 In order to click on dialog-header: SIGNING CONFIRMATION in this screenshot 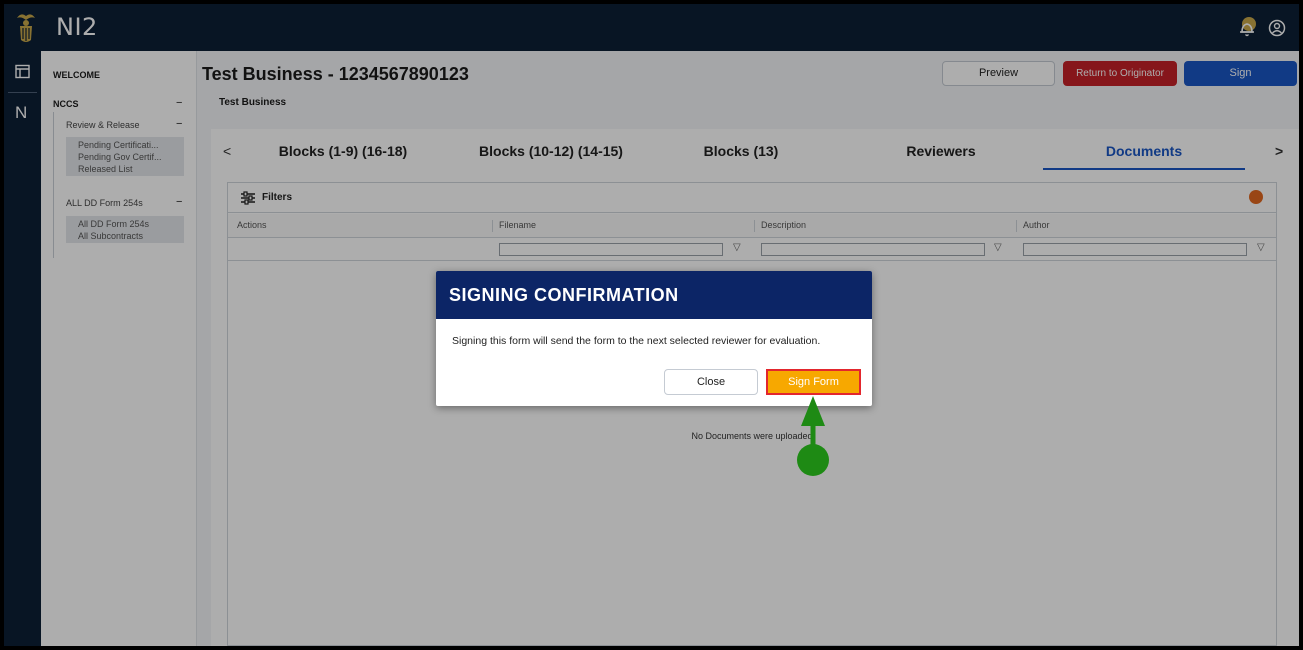, I will do `click(654, 295)`.